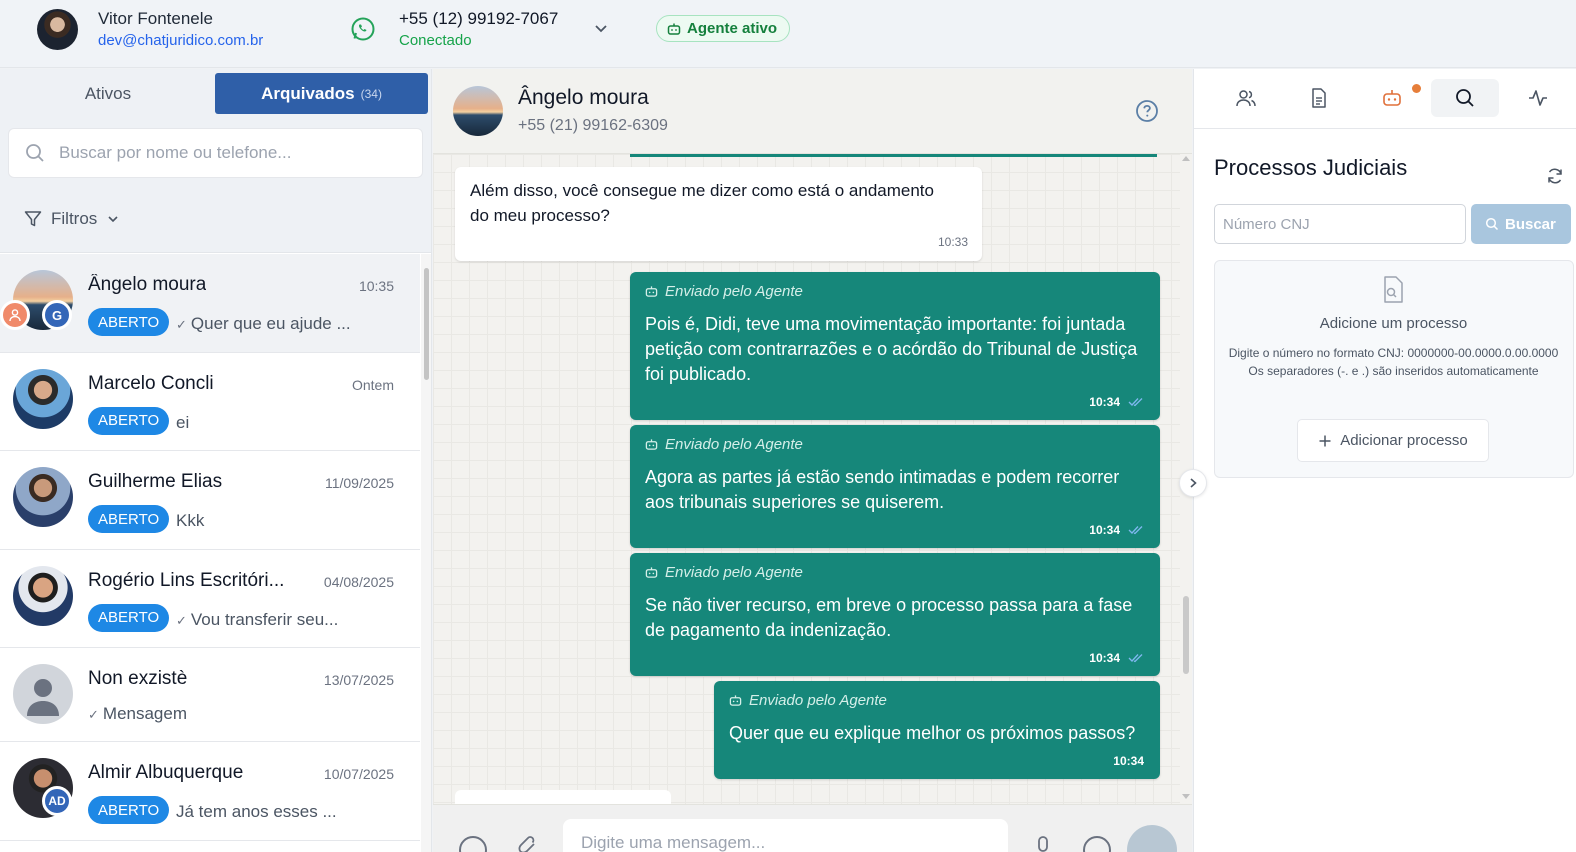 Image resolution: width=1576 pixels, height=852 pixels. Describe the element at coordinates (57, 29) in the screenshot. I see `user-avatar` at that location.